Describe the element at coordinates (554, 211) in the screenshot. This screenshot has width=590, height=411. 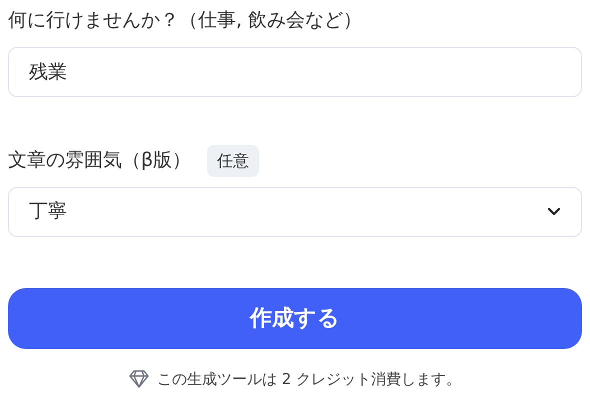
I see `chevron-down-icon` at that location.